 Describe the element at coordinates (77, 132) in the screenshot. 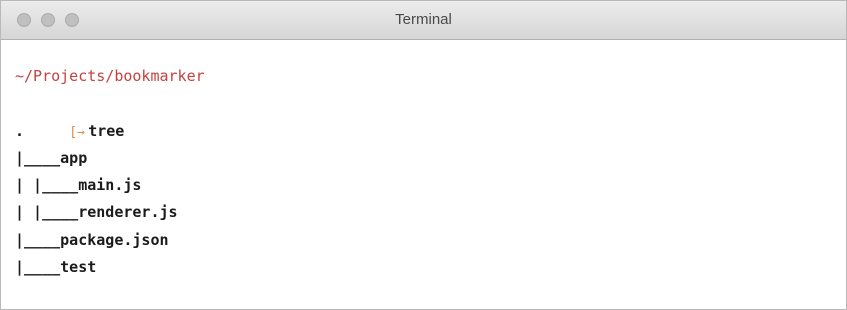

I see `prompt-arrow-icon: [→` at that location.